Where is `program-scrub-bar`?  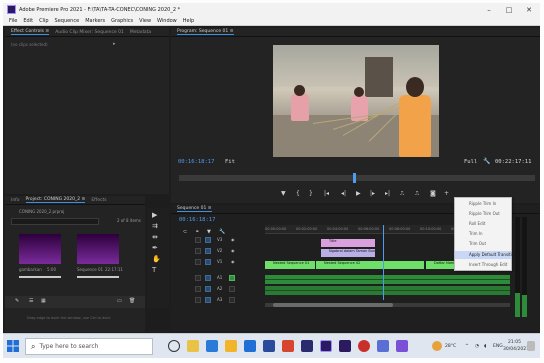 program-scrub-bar is located at coordinates (357, 178).